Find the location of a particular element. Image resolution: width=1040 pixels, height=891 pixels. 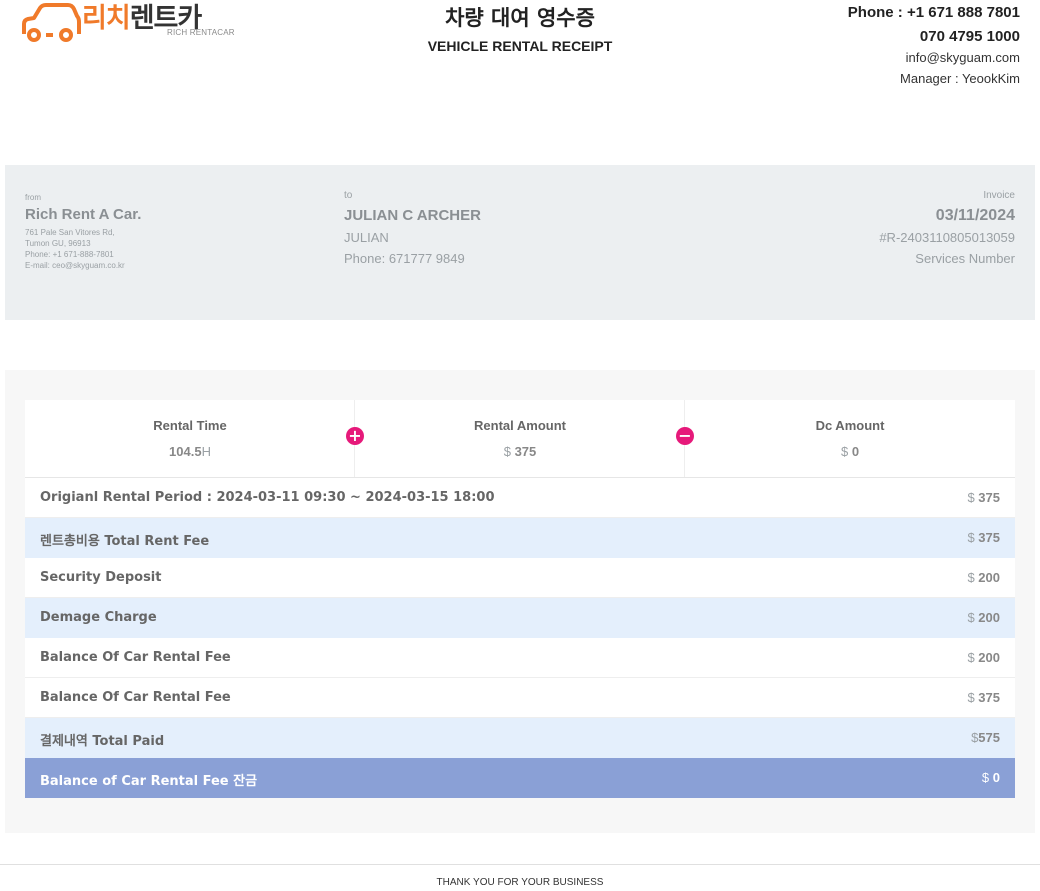

invoice-date: 03/11/2024 is located at coordinates (975, 215).